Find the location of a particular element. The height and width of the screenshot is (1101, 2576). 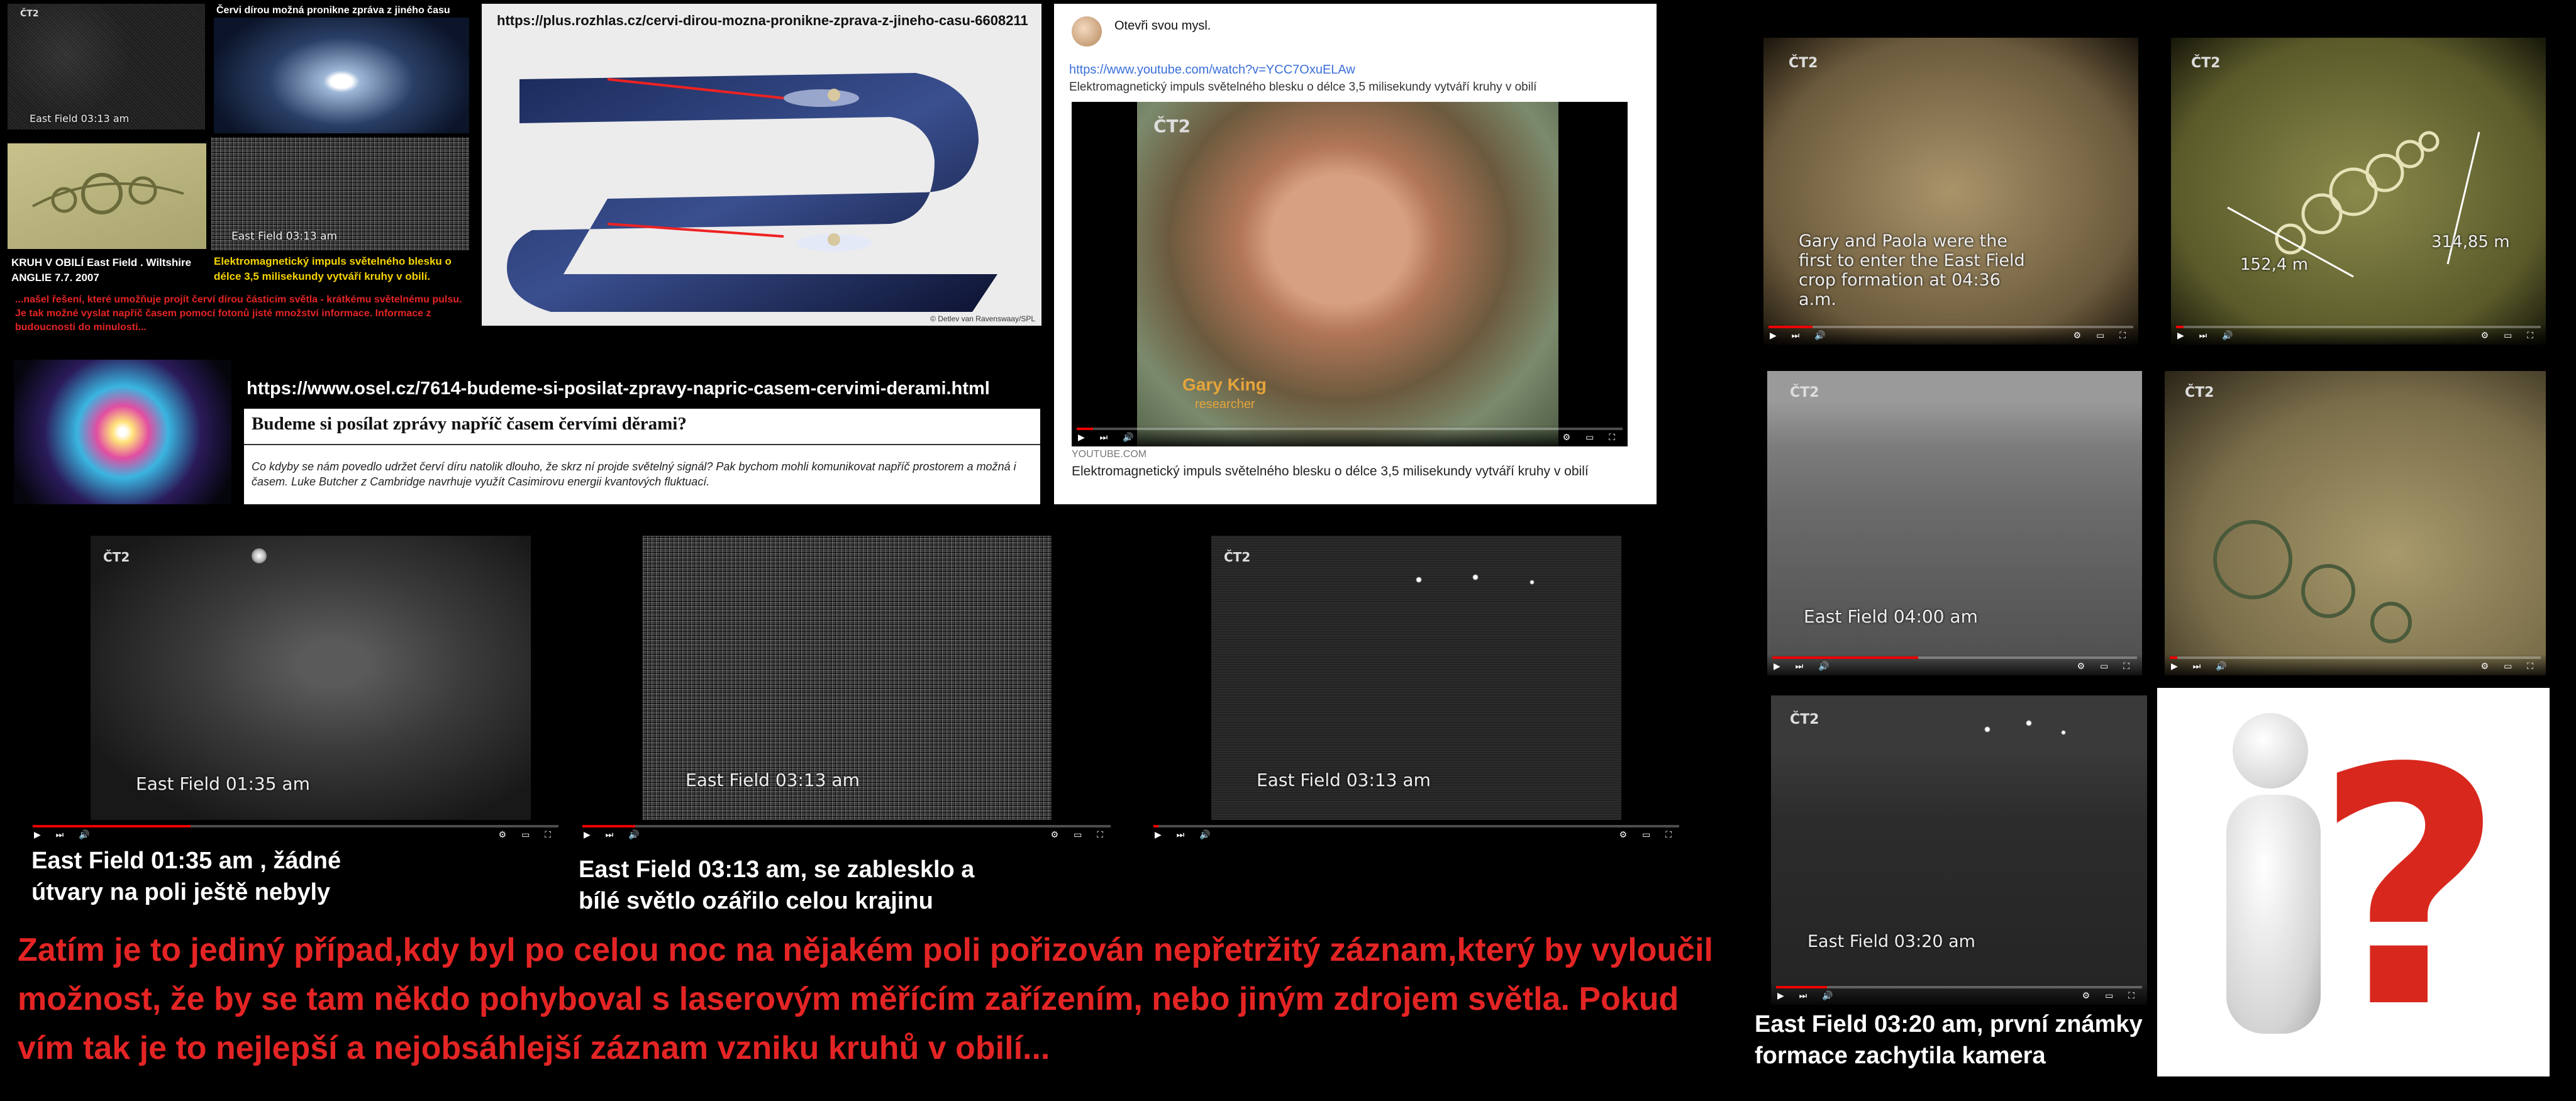

light-orb is located at coordinates (259, 555).